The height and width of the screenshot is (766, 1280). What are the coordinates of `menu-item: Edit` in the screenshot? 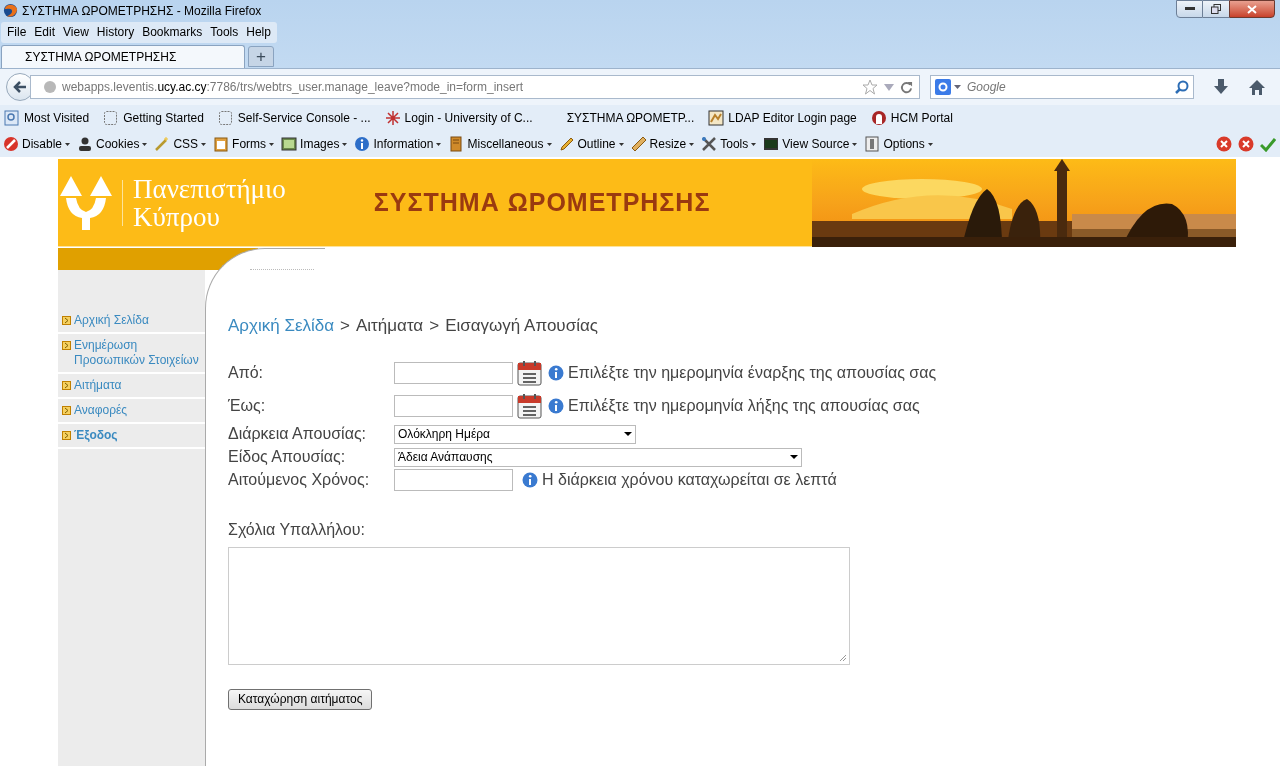 It's located at (45, 32).